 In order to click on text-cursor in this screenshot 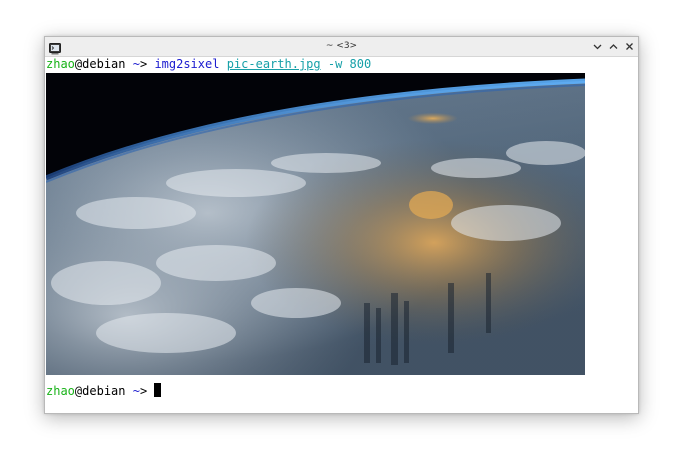, I will do `click(158, 390)`.